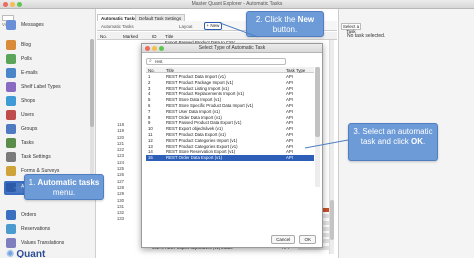  Describe the element at coordinates (366, 36) in the screenshot. I see `no-task-text: No task selected.` at that location.